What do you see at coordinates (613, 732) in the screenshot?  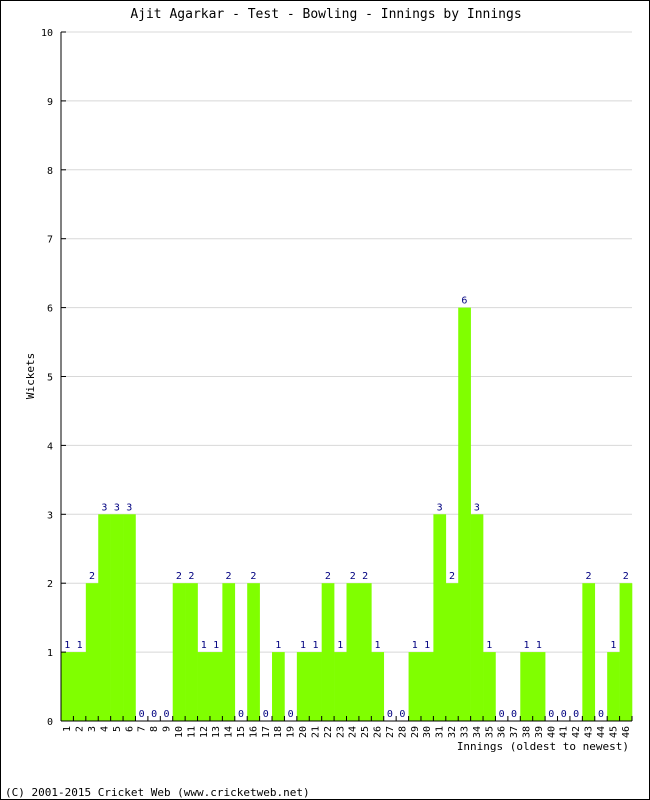 I see `x-tick-label: 45` at bounding box center [613, 732].